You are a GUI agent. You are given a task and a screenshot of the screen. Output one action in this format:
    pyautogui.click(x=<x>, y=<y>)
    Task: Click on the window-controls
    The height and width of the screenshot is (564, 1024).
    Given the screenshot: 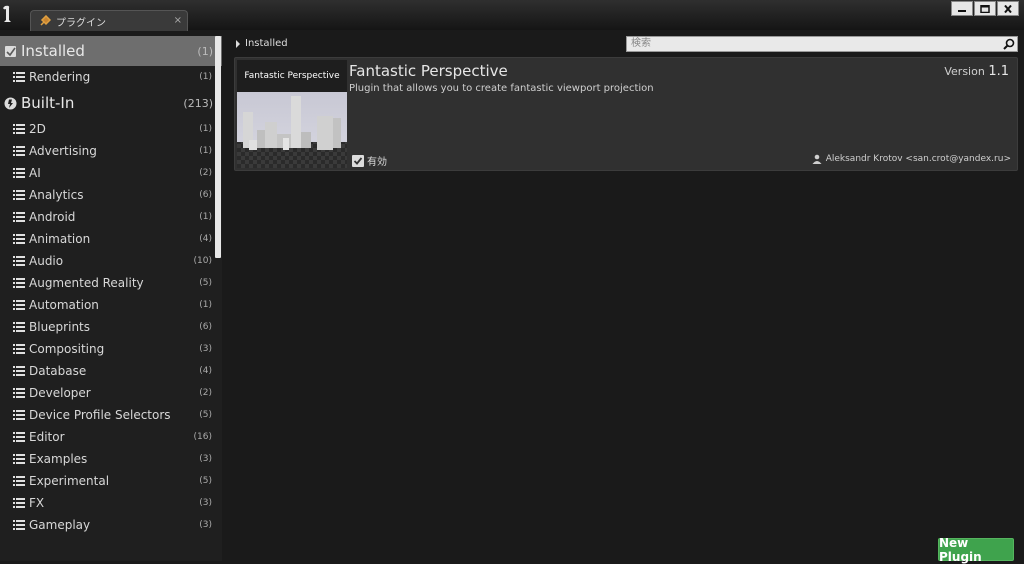 What is the action you would take?
    pyautogui.click(x=985, y=8)
    